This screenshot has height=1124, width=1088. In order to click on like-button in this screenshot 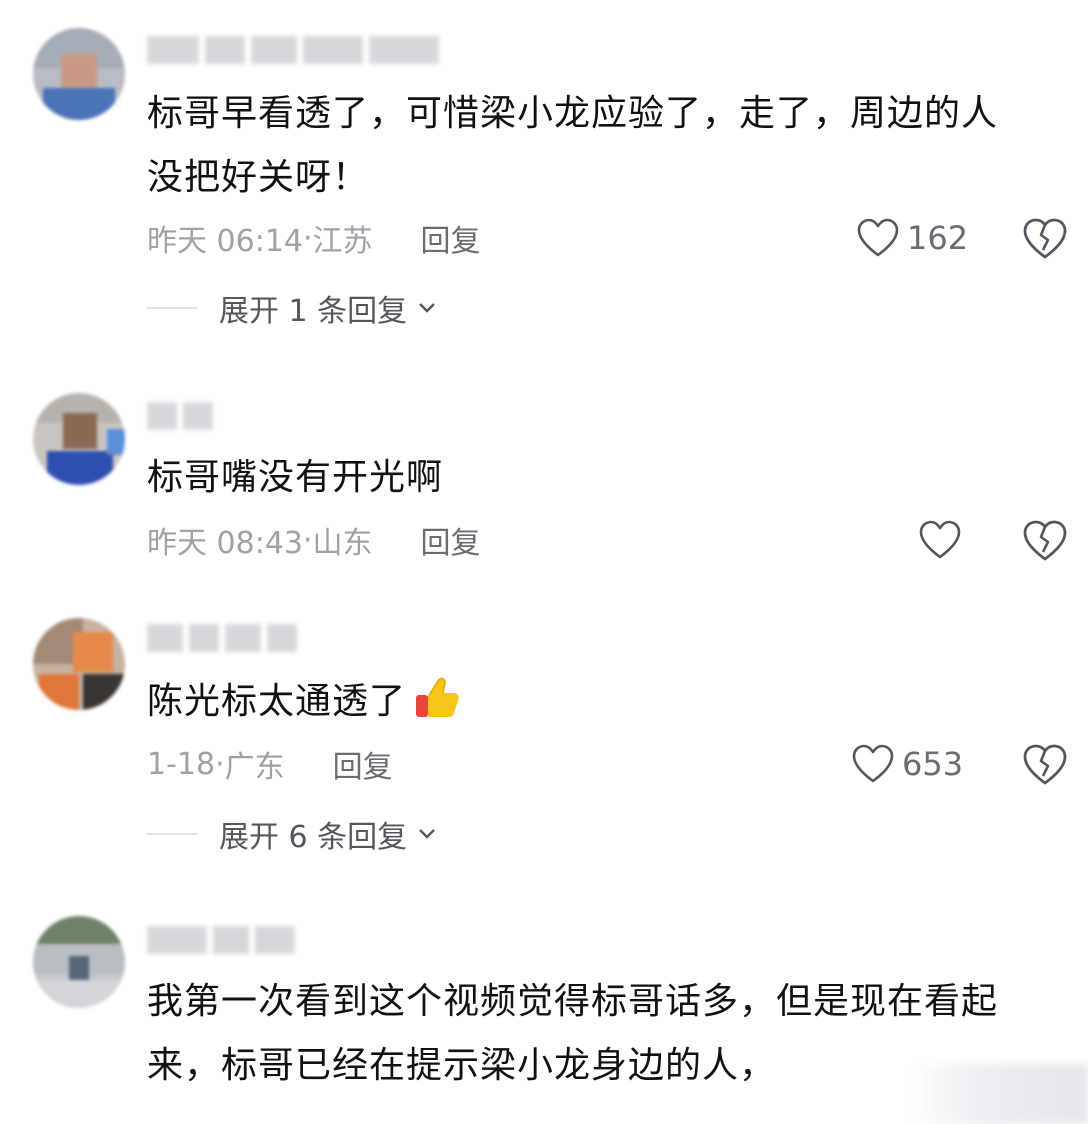, I will do `click(940, 540)`.